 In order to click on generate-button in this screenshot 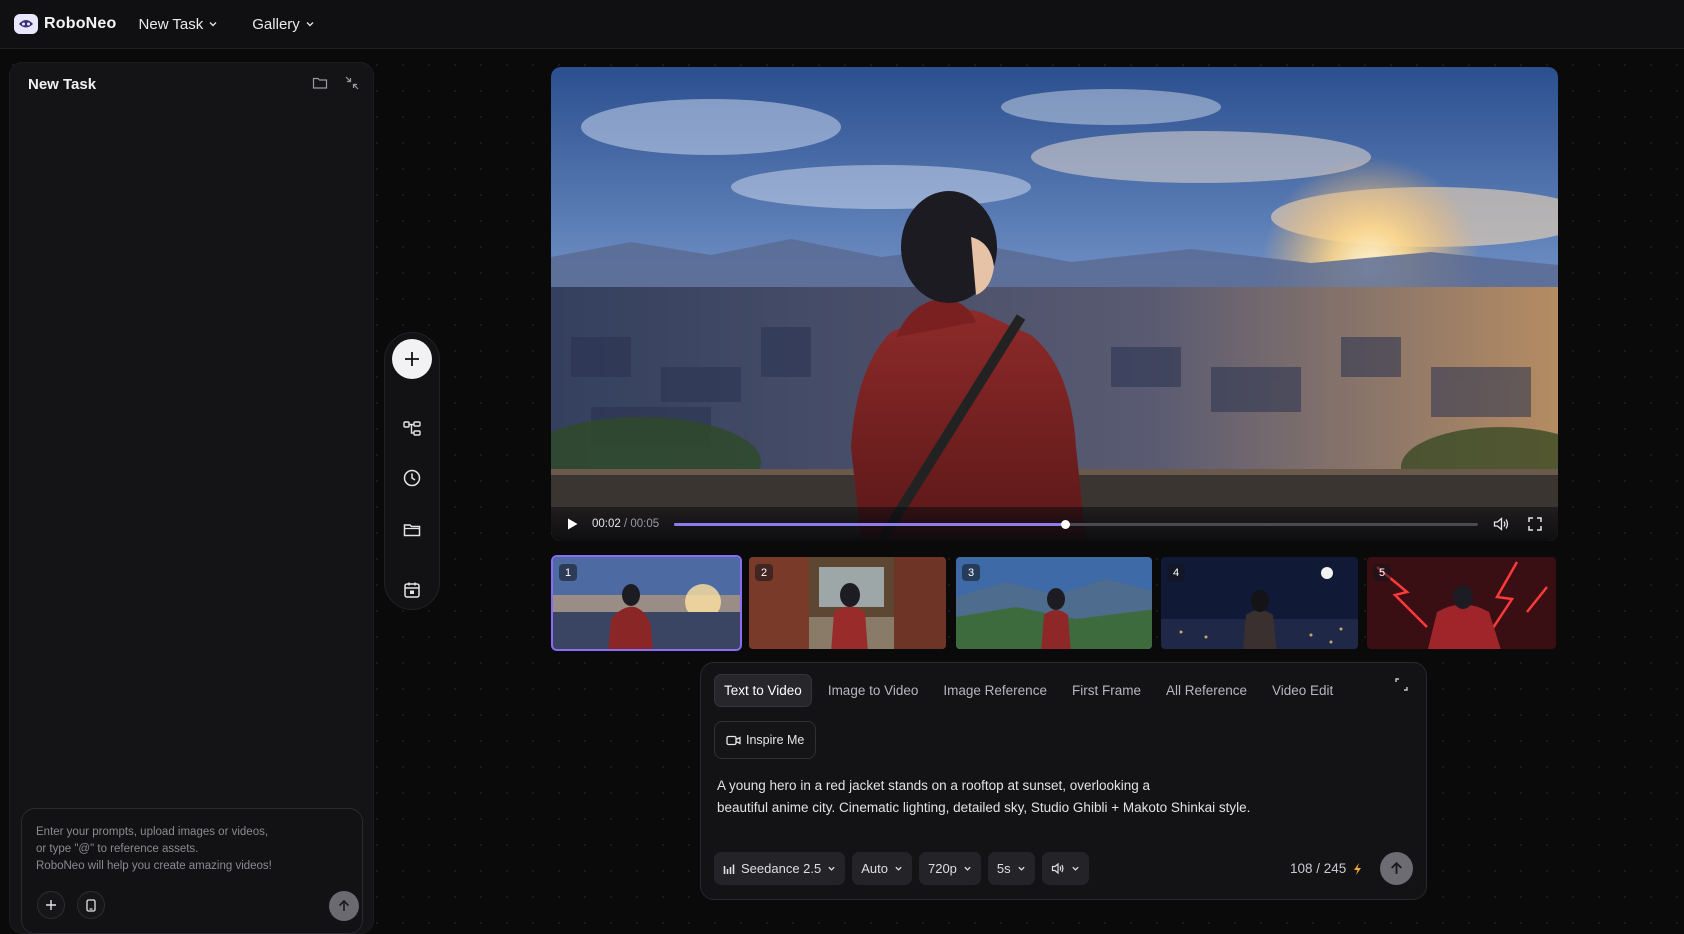, I will do `click(1396, 868)`.